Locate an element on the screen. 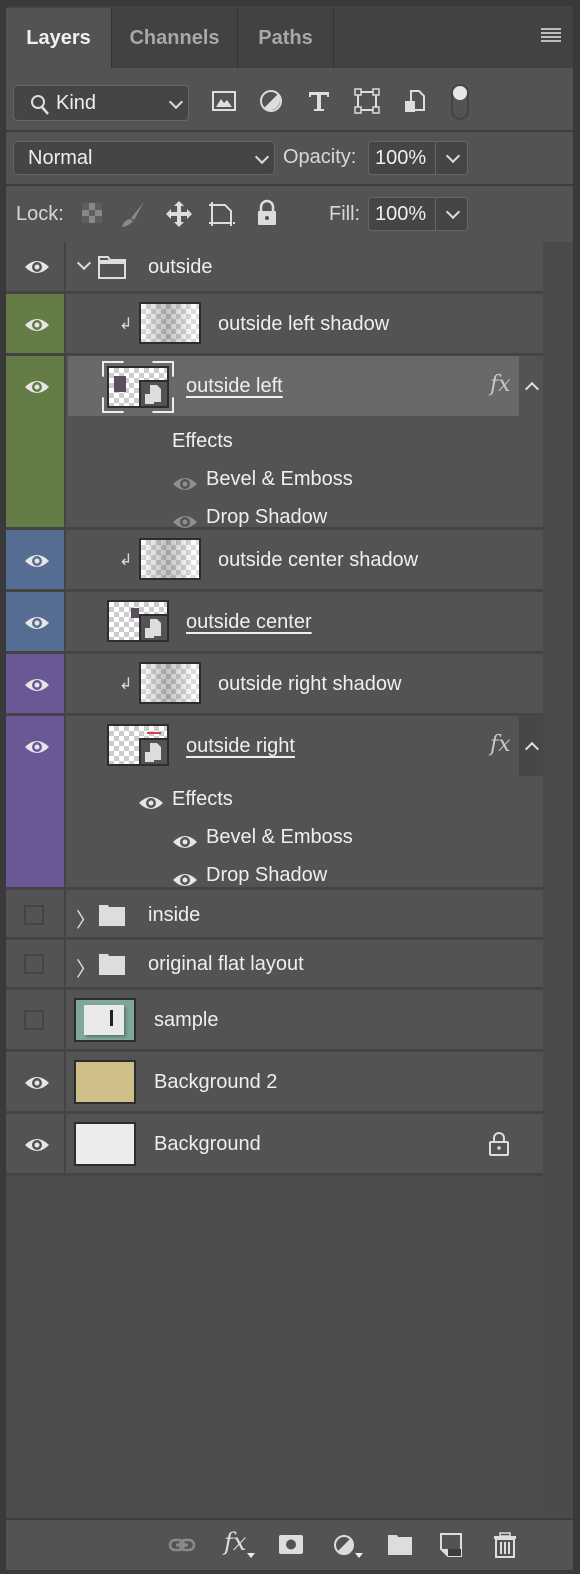 The image size is (580, 1574). add-layer-style-icon: fx is located at coordinates (235, 1542).